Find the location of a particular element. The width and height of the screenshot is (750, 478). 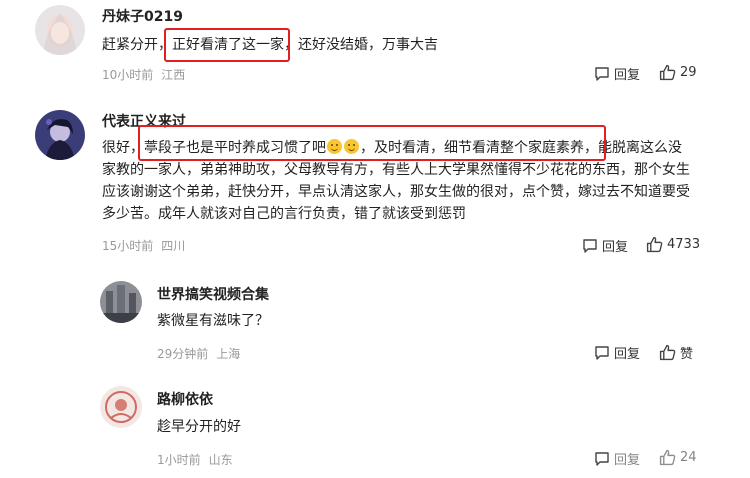

comment-time: 1小时前 is located at coordinates (179, 460).